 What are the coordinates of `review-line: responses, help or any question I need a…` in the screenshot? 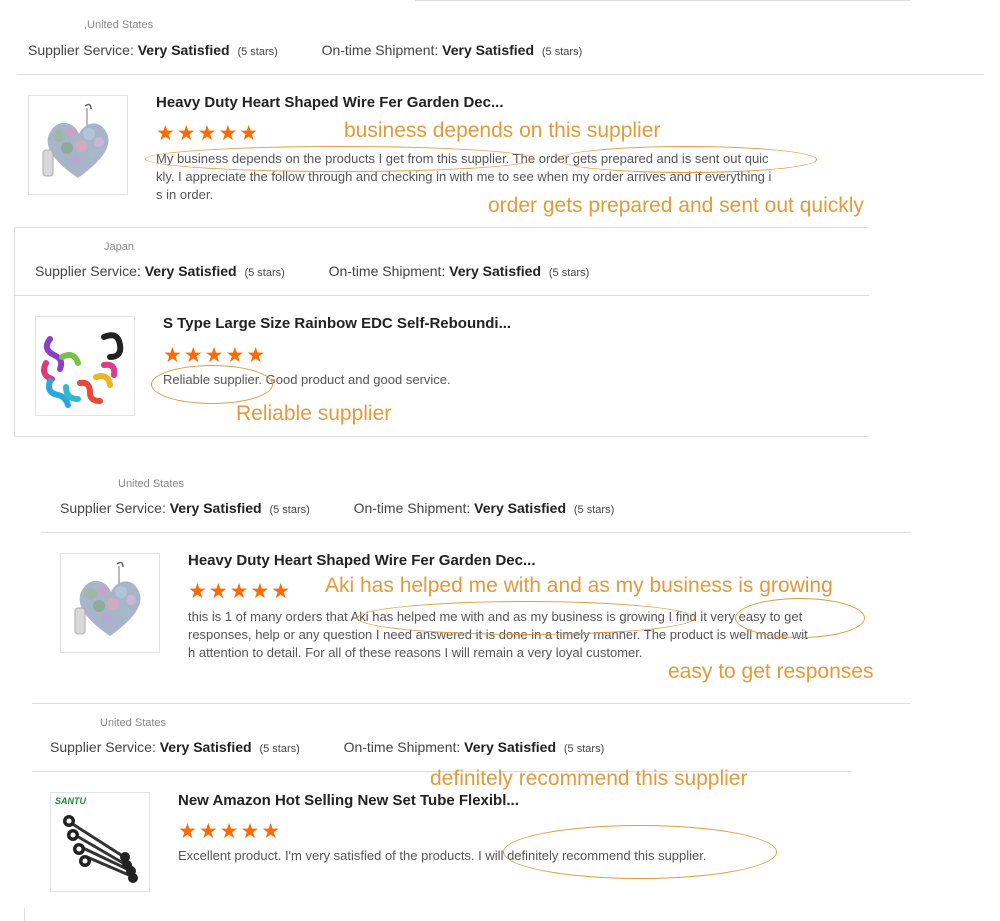 It's located at (498, 634).